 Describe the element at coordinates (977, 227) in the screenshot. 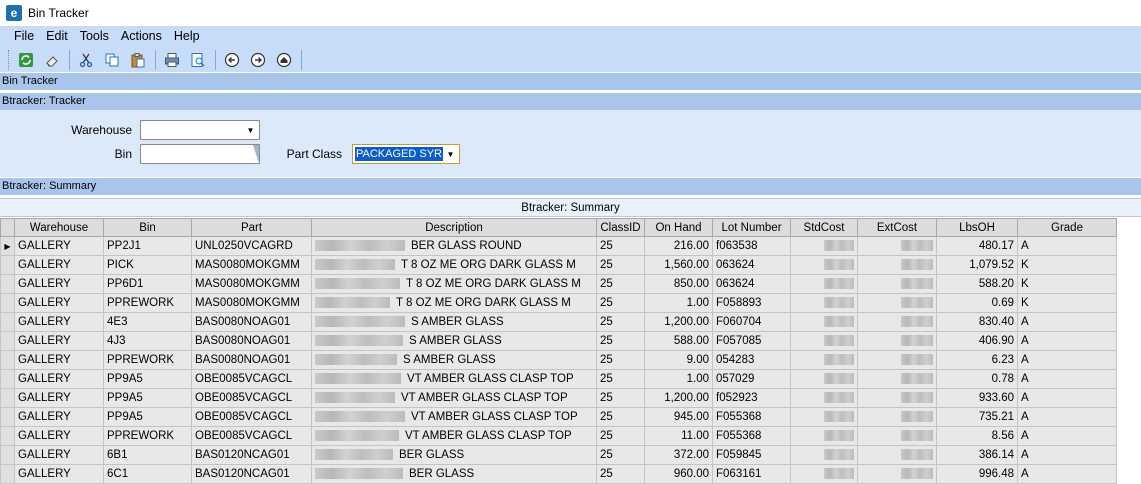

I see `column-header: LbsOH` at that location.